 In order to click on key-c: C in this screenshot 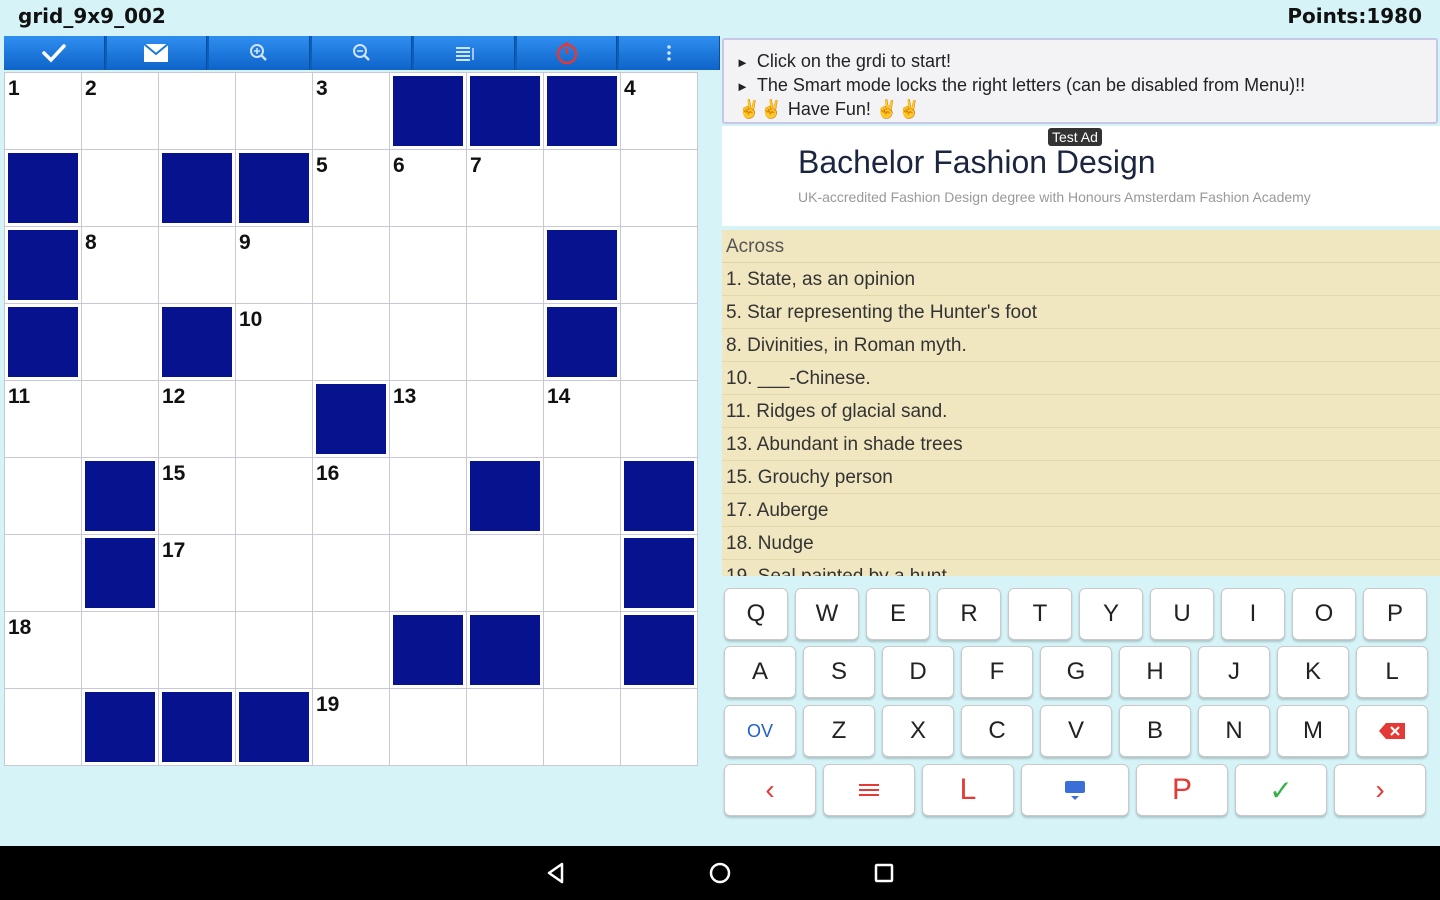, I will do `click(997, 731)`.